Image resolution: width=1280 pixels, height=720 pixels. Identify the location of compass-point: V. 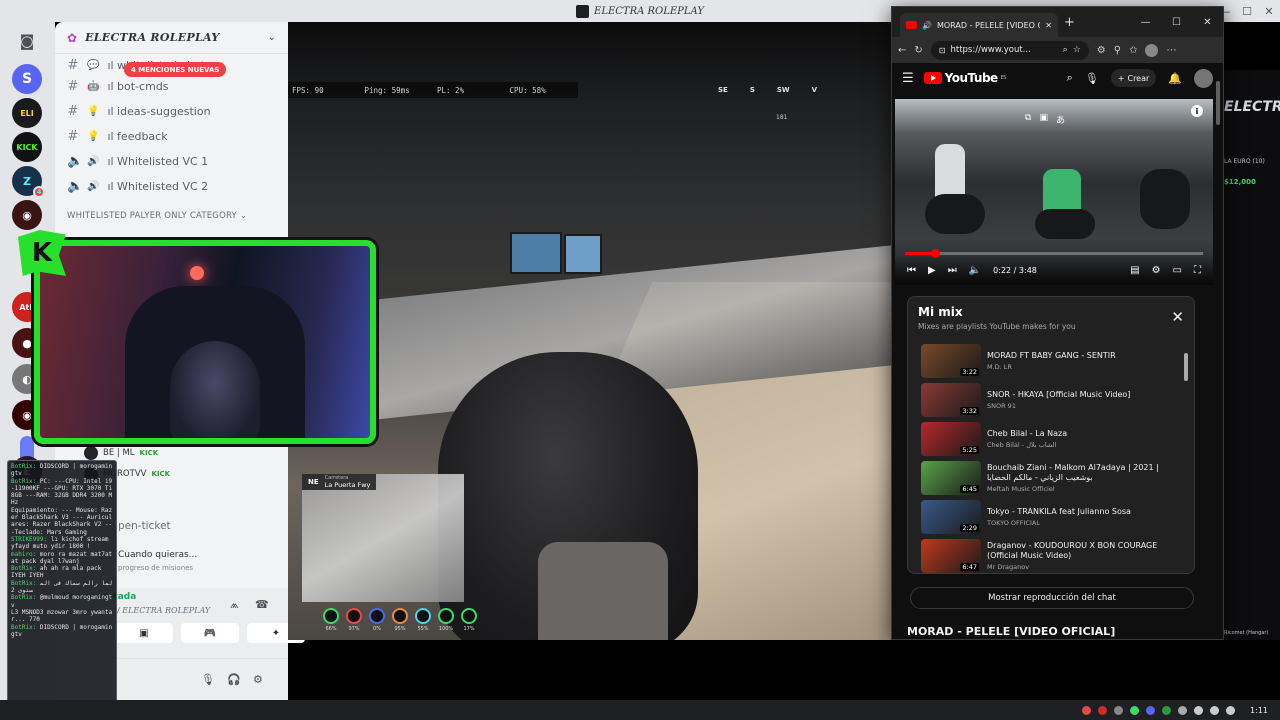
(814, 90).